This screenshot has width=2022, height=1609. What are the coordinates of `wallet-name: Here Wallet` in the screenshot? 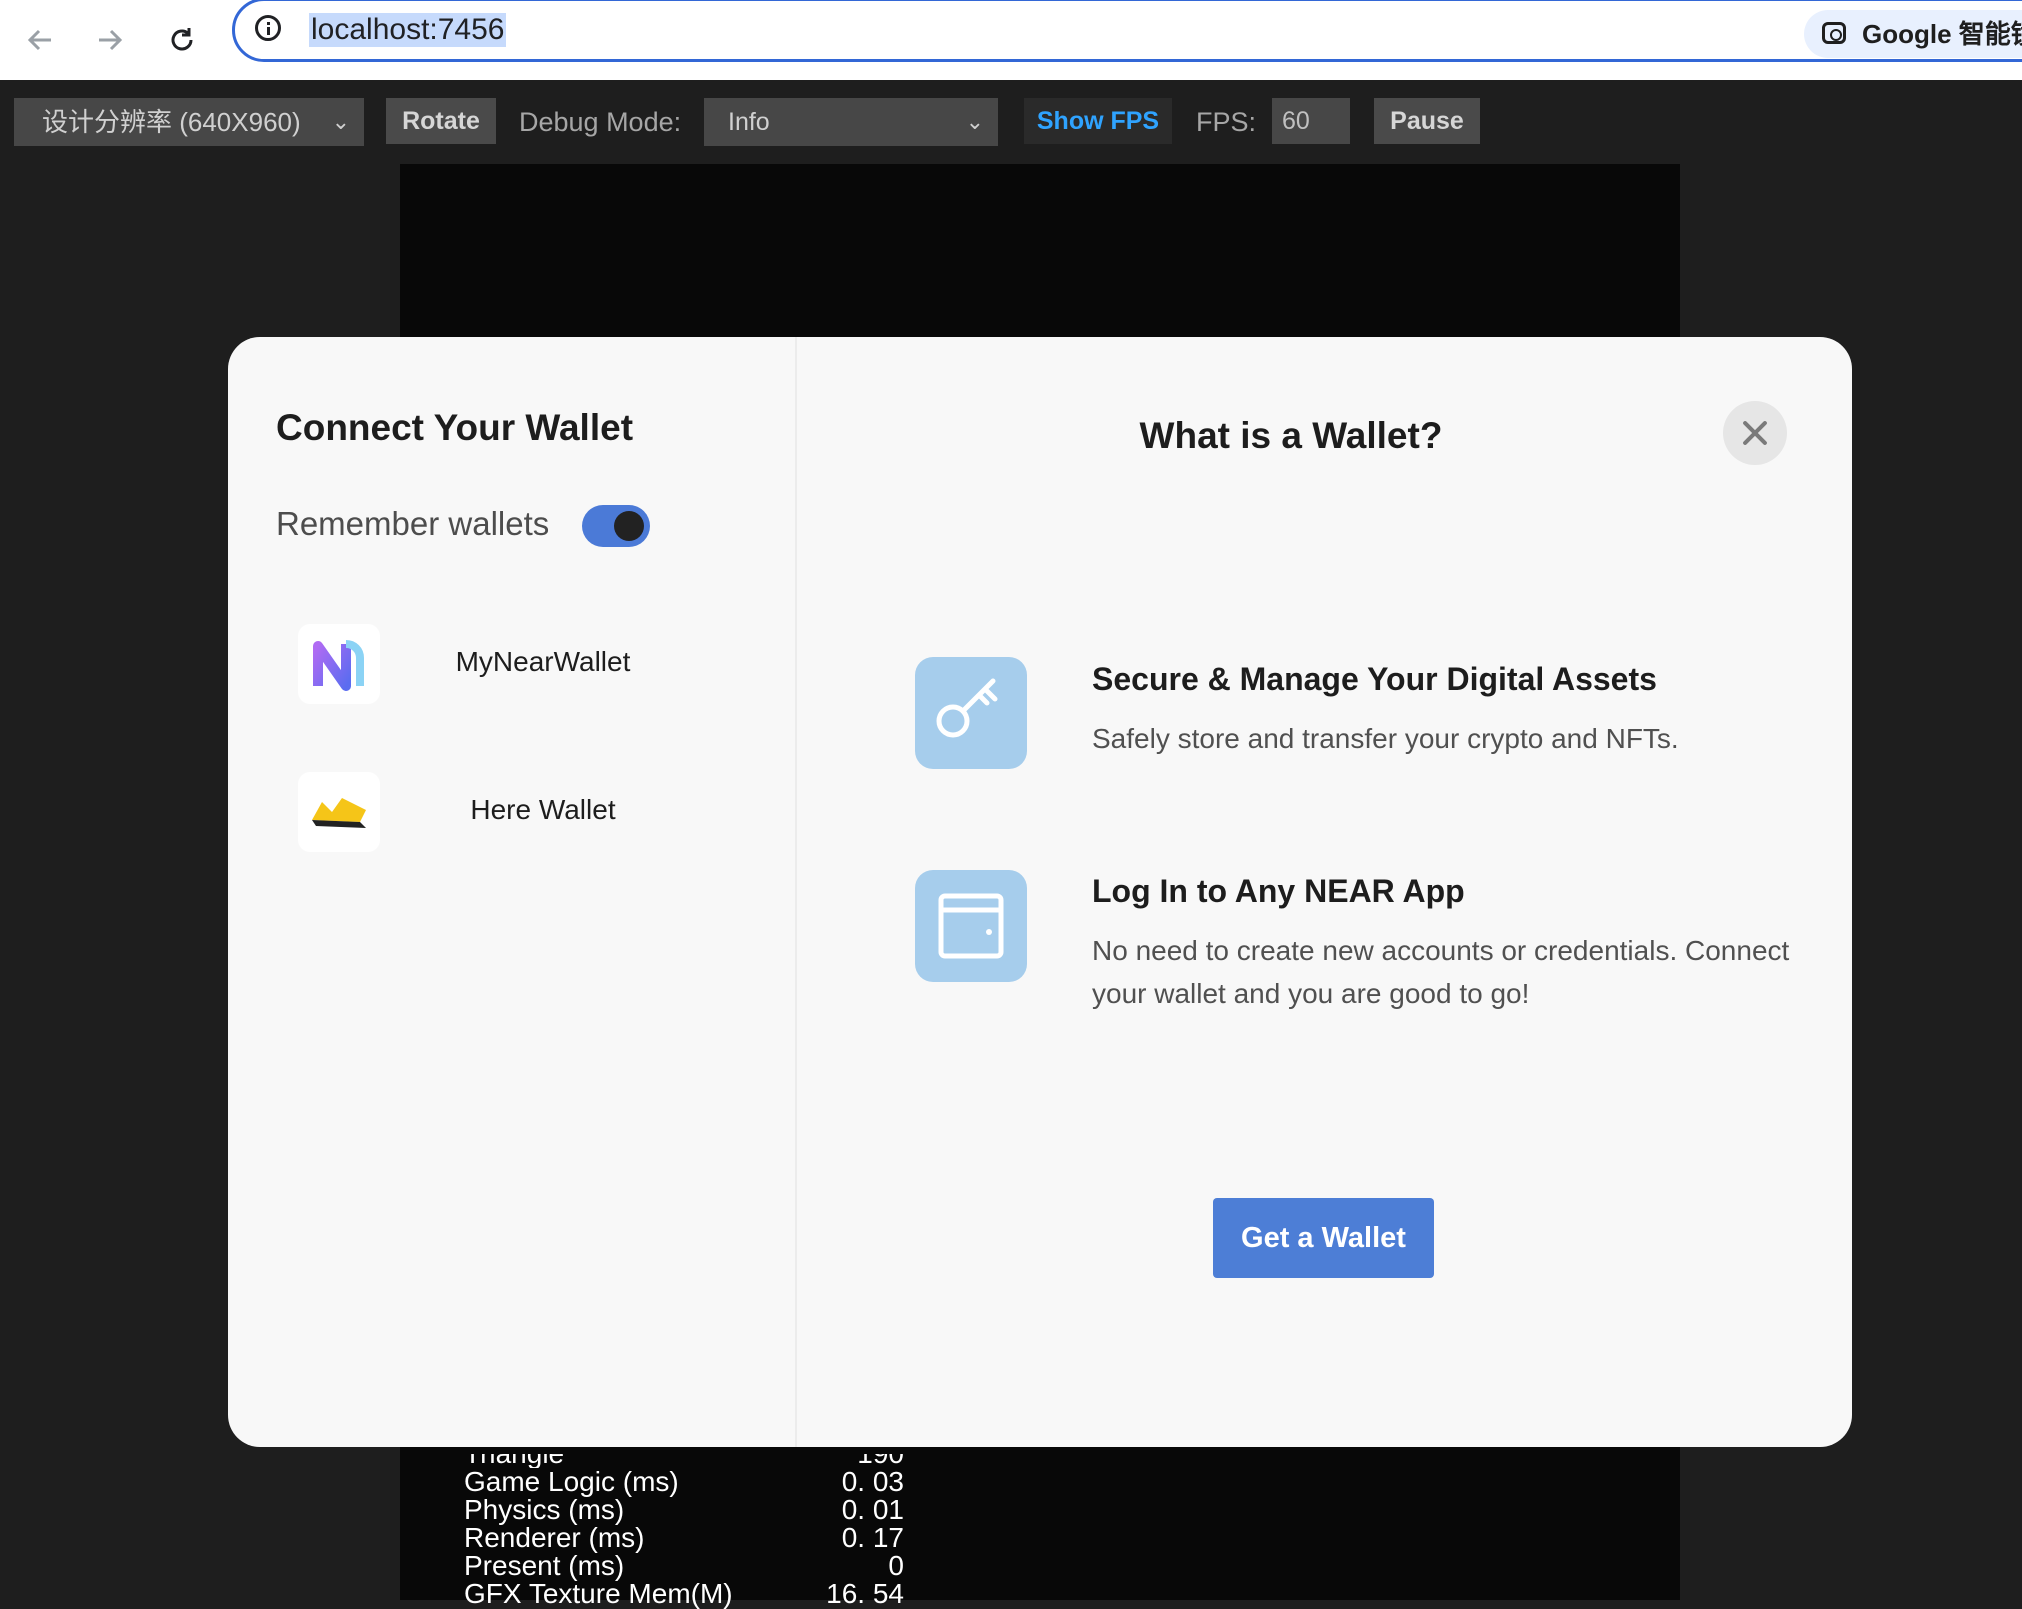 It's located at (543, 809).